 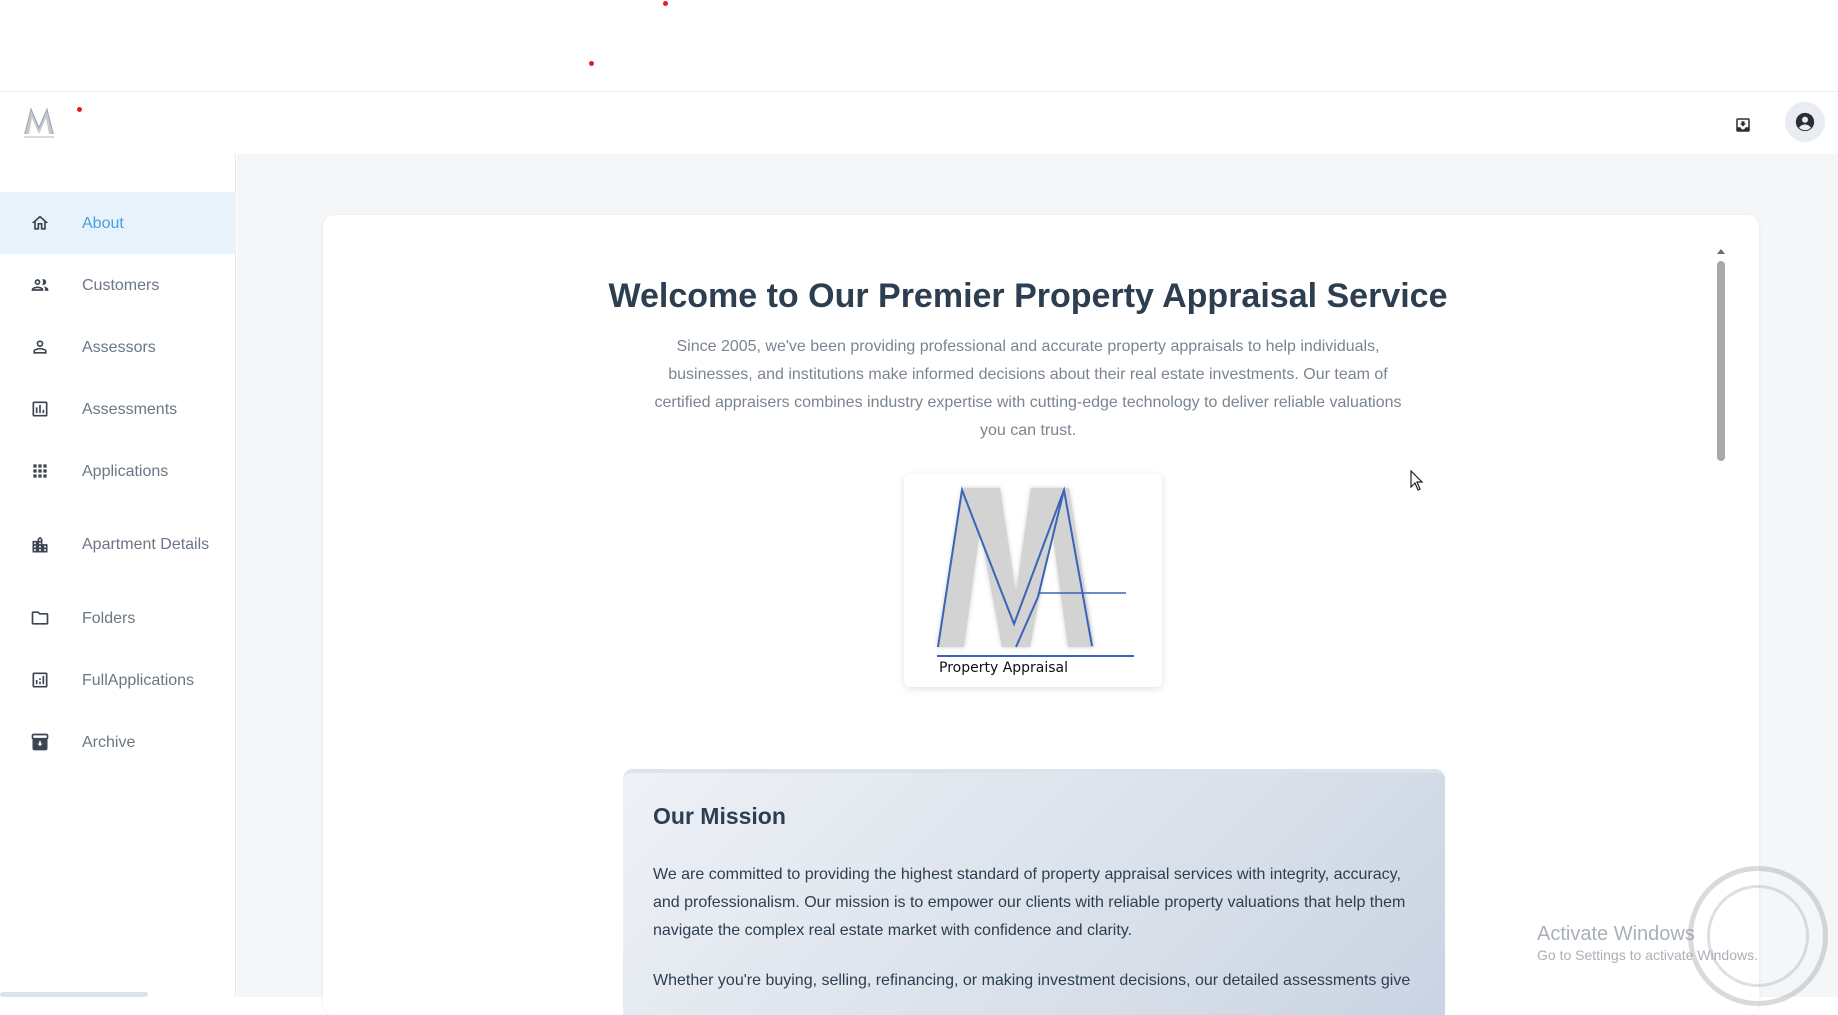 What do you see at coordinates (74, 994) in the screenshot?
I see `sidebar-scrollbar` at bounding box center [74, 994].